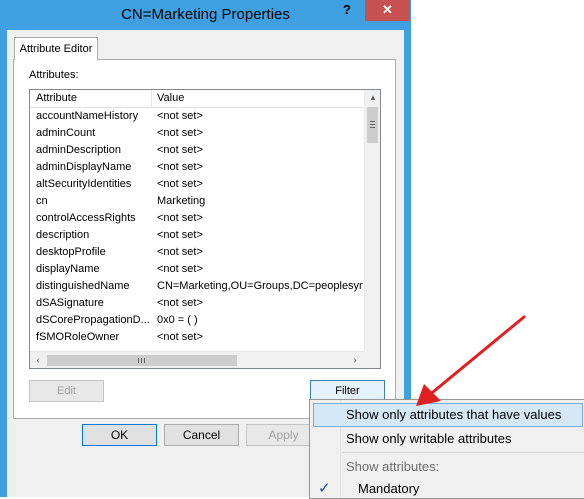 The width and height of the screenshot is (584, 499). What do you see at coordinates (71, 252) in the screenshot?
I see `attribute-name: desktopProfile` at bounding box center [71, 252].